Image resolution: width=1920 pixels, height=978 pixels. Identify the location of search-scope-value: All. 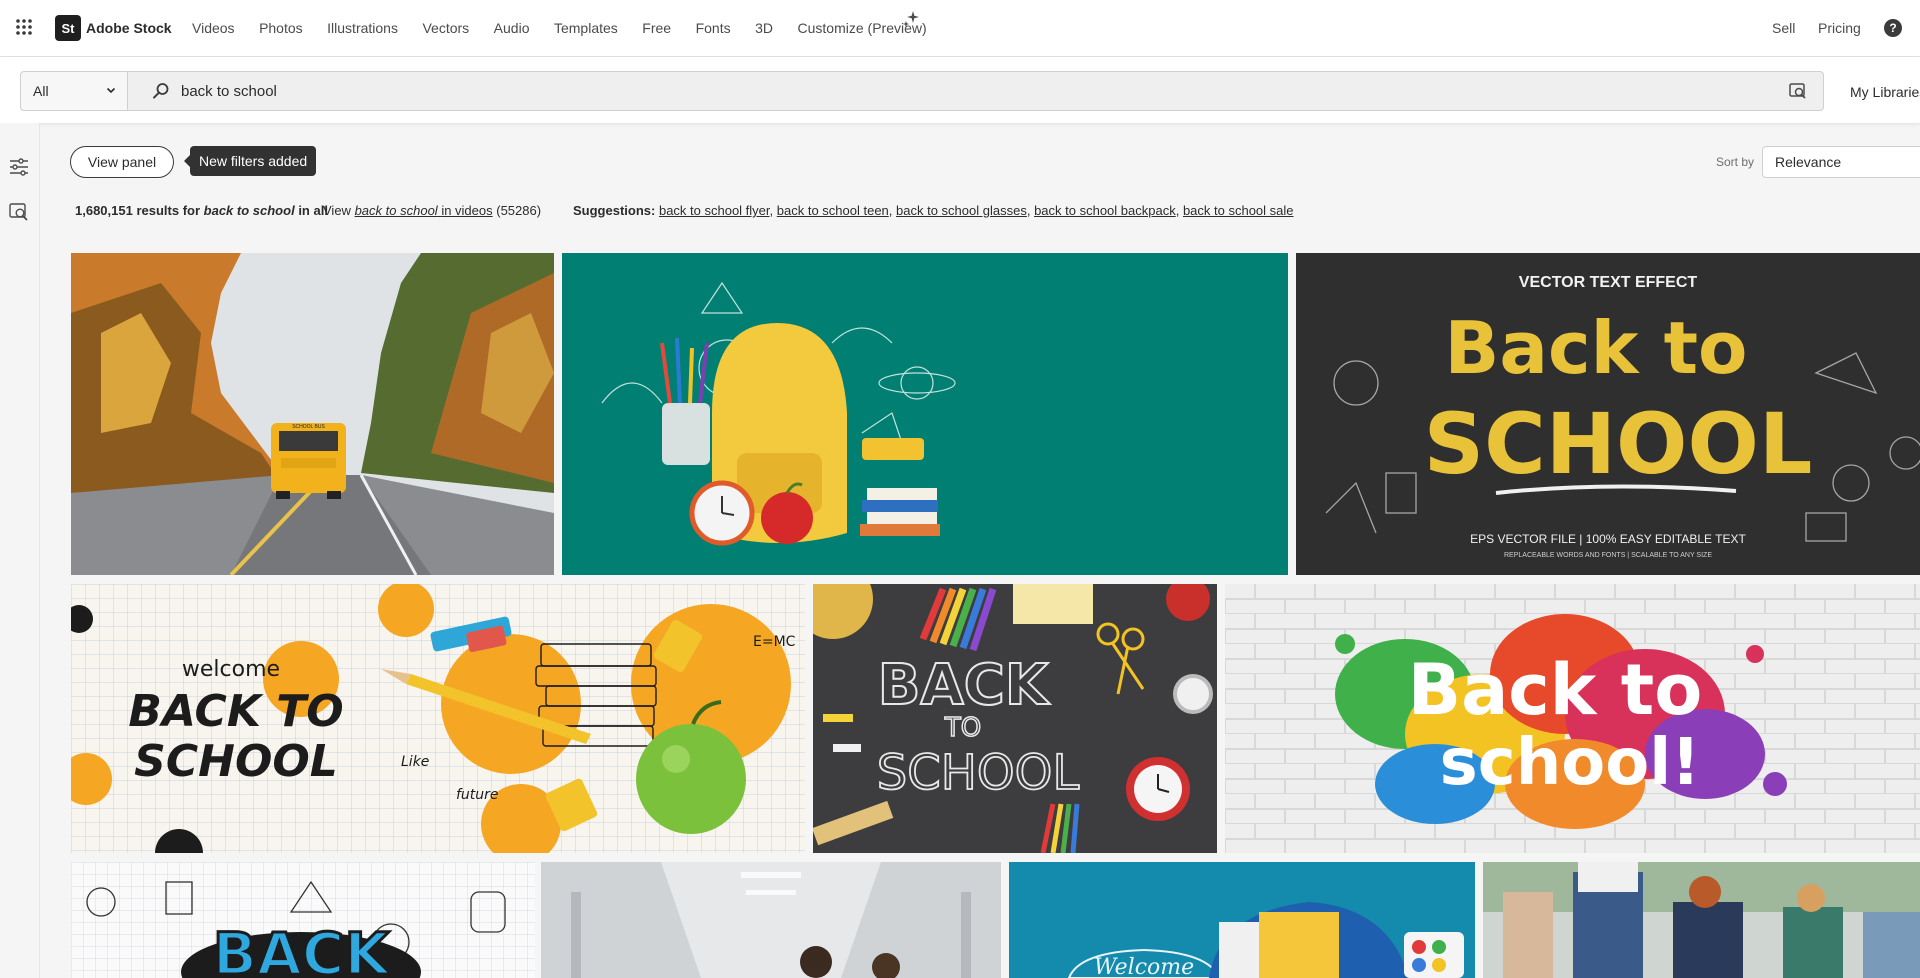
(41, 91).